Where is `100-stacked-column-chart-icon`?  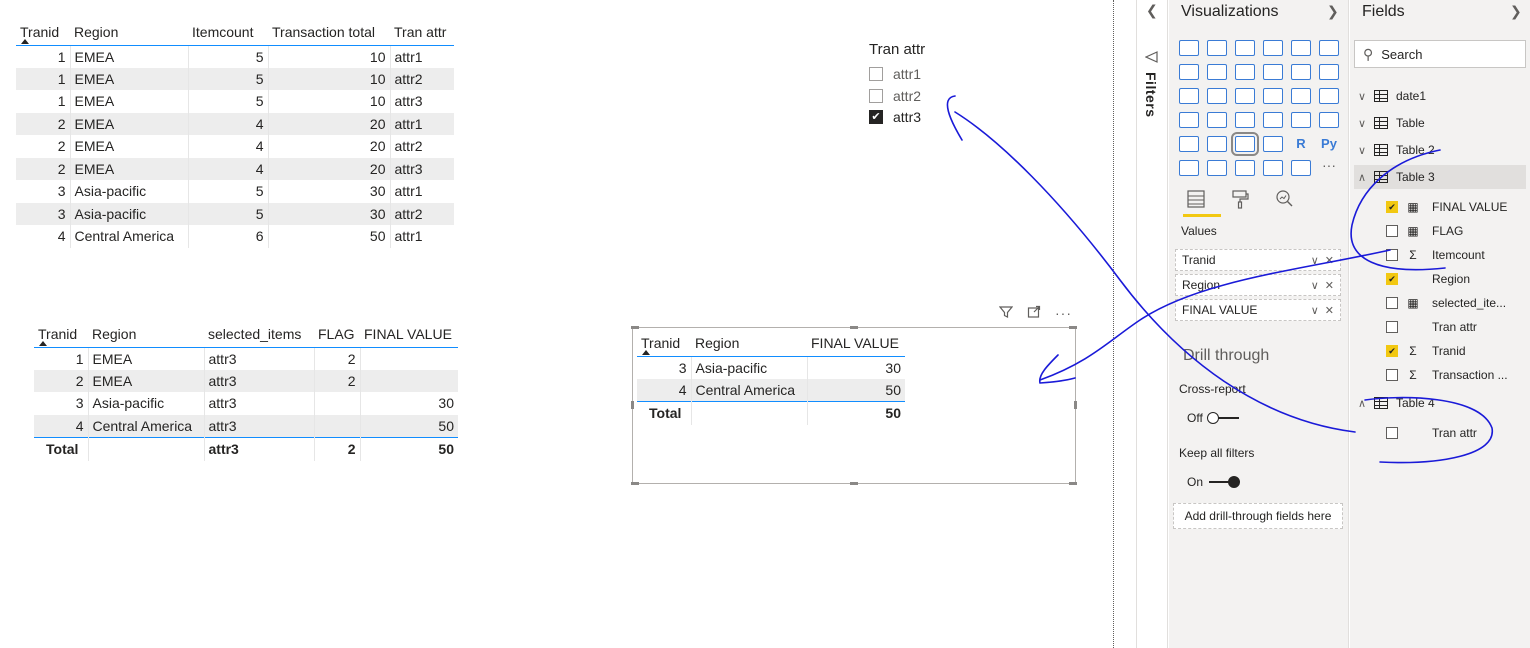
100-stacked-column-chart-icon is located at coordinates (1329, 48).